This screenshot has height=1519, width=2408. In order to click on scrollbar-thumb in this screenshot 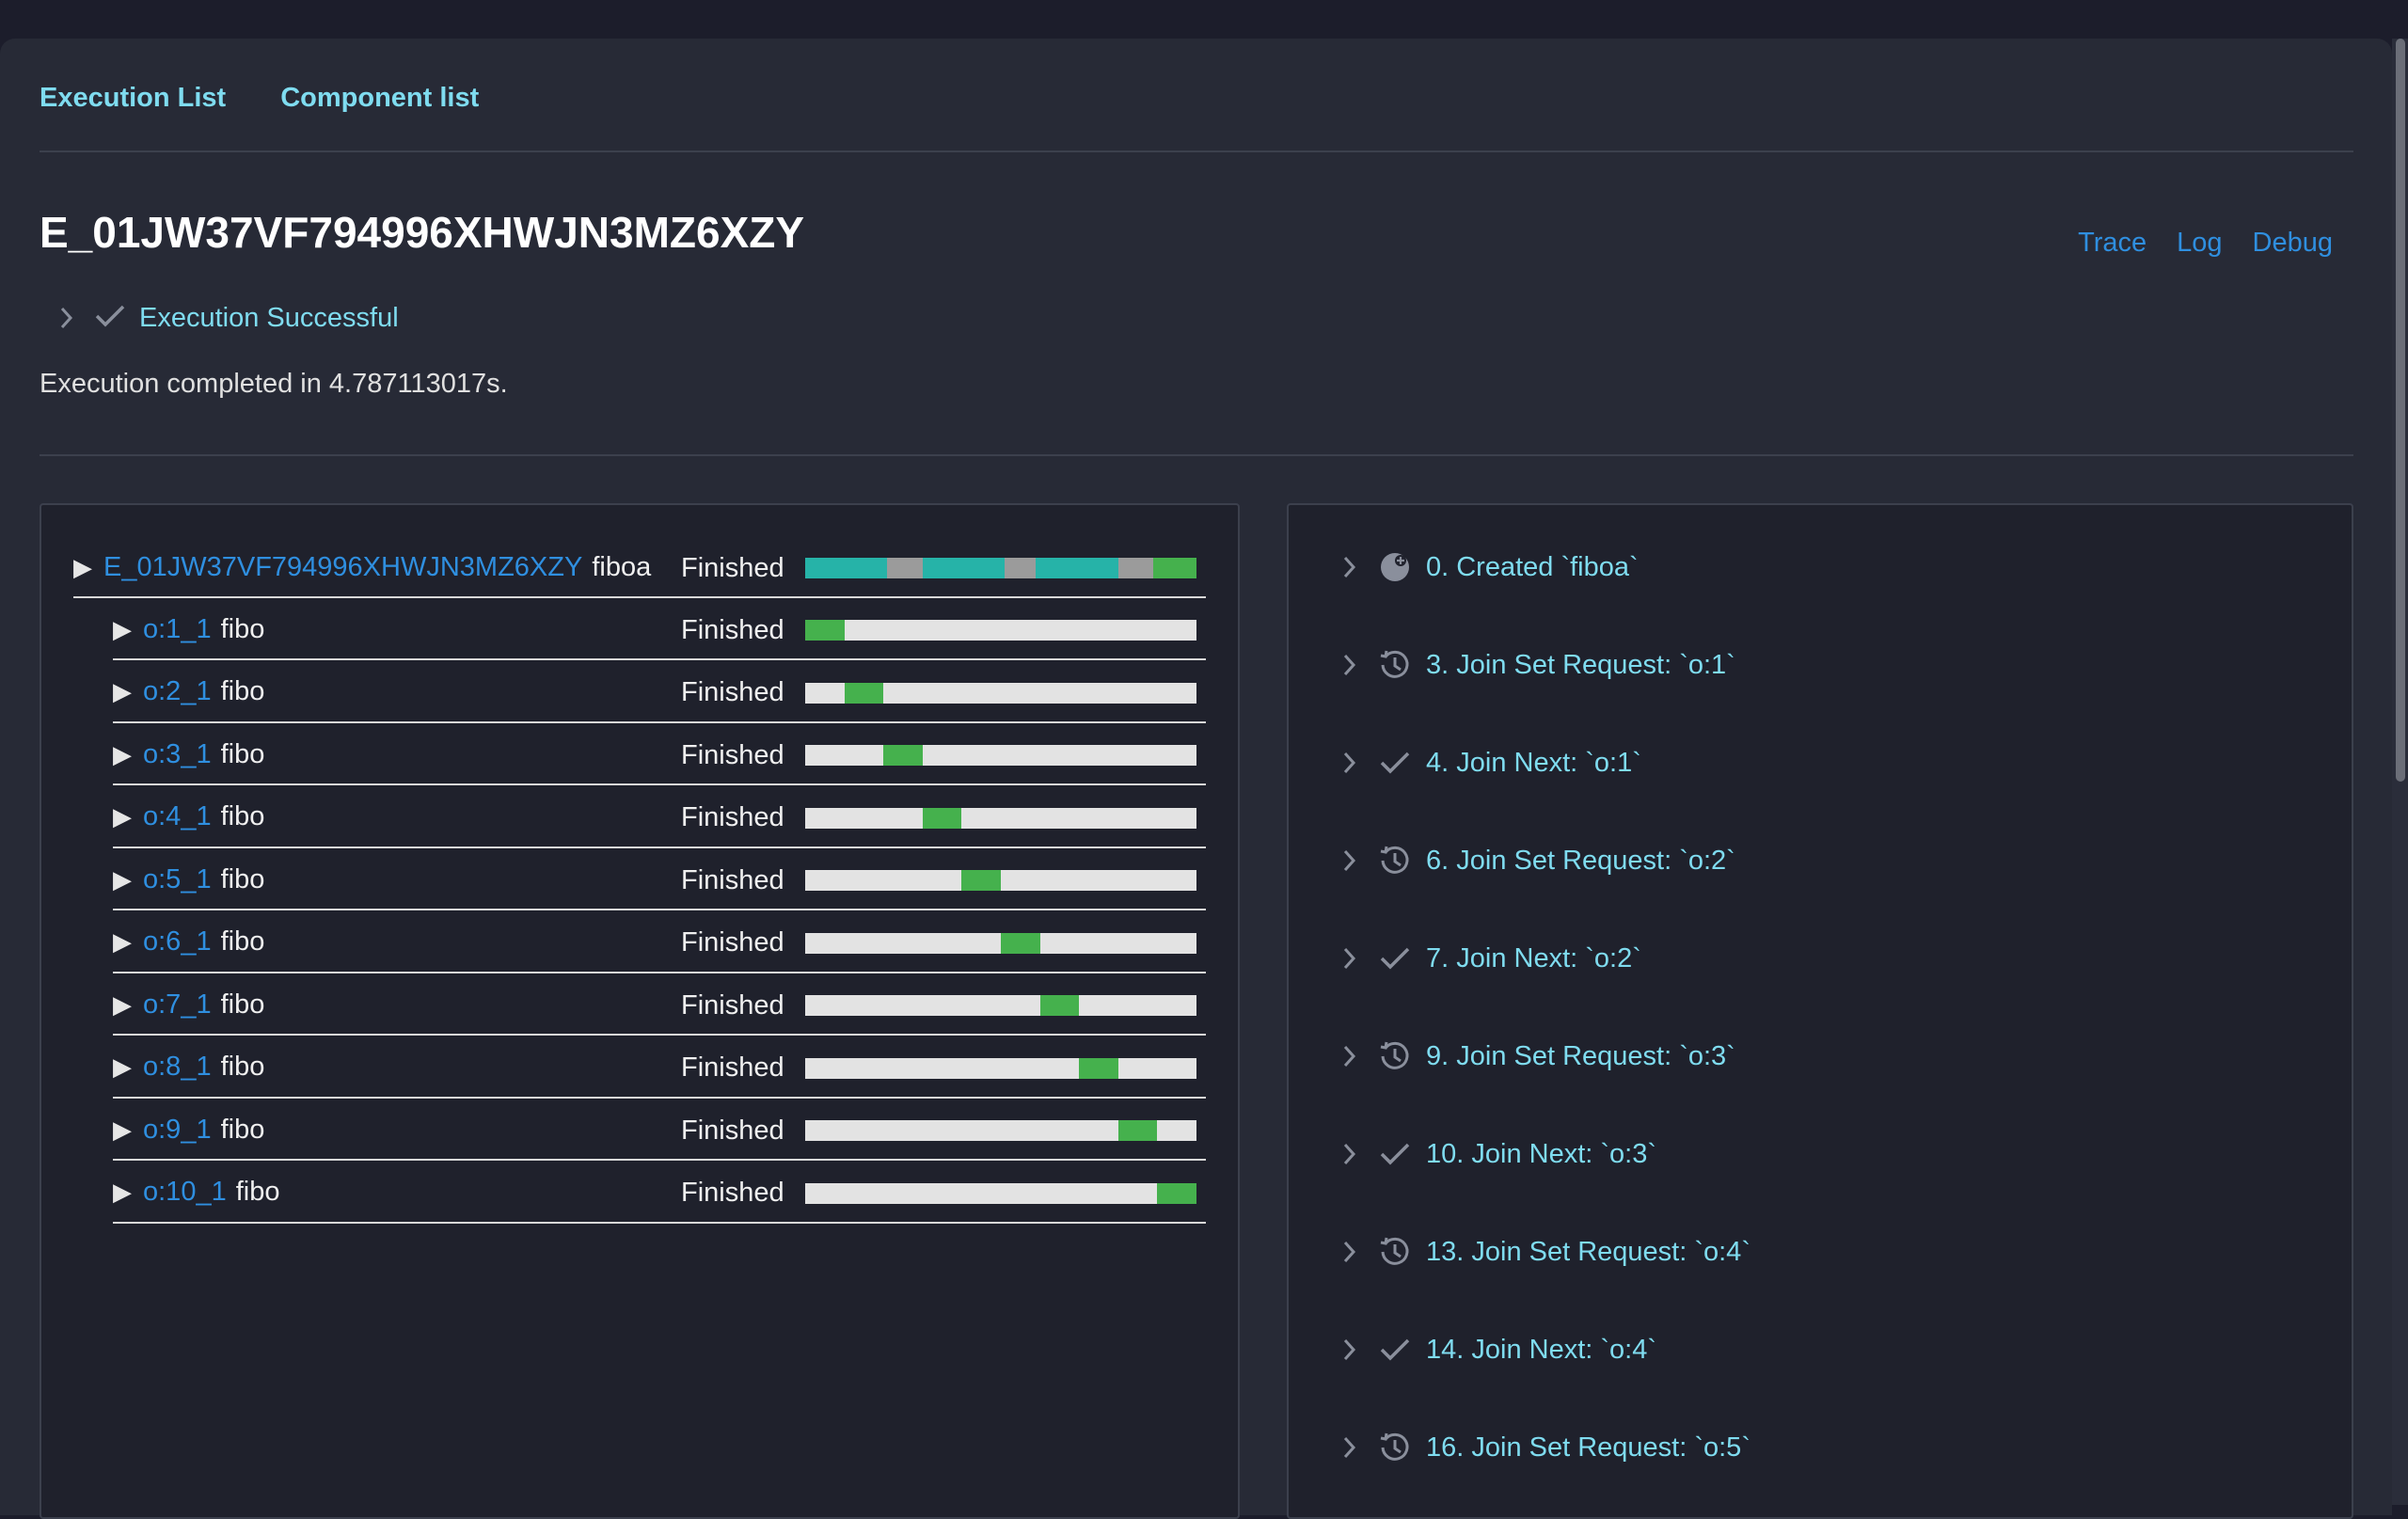, I will do `click(2400, 410)`.